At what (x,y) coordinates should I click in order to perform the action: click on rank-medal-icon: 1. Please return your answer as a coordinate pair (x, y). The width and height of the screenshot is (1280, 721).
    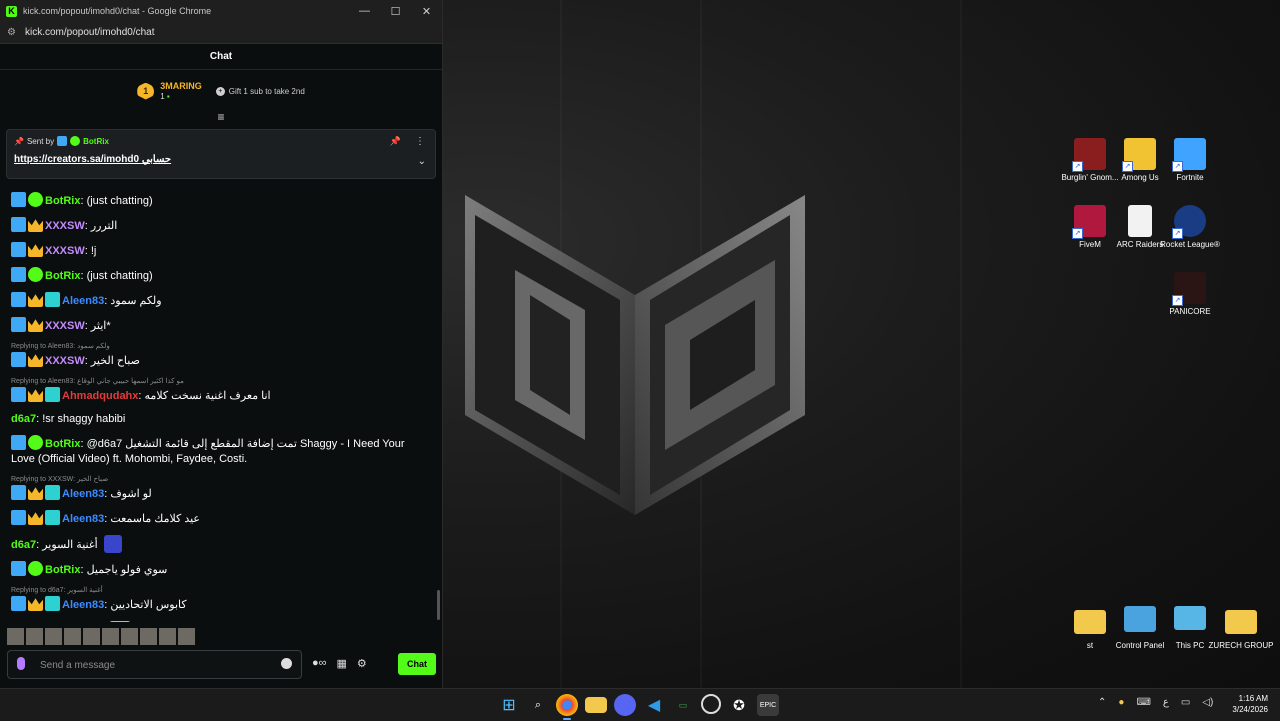
    Looking at the image, I should click on (146, 91).